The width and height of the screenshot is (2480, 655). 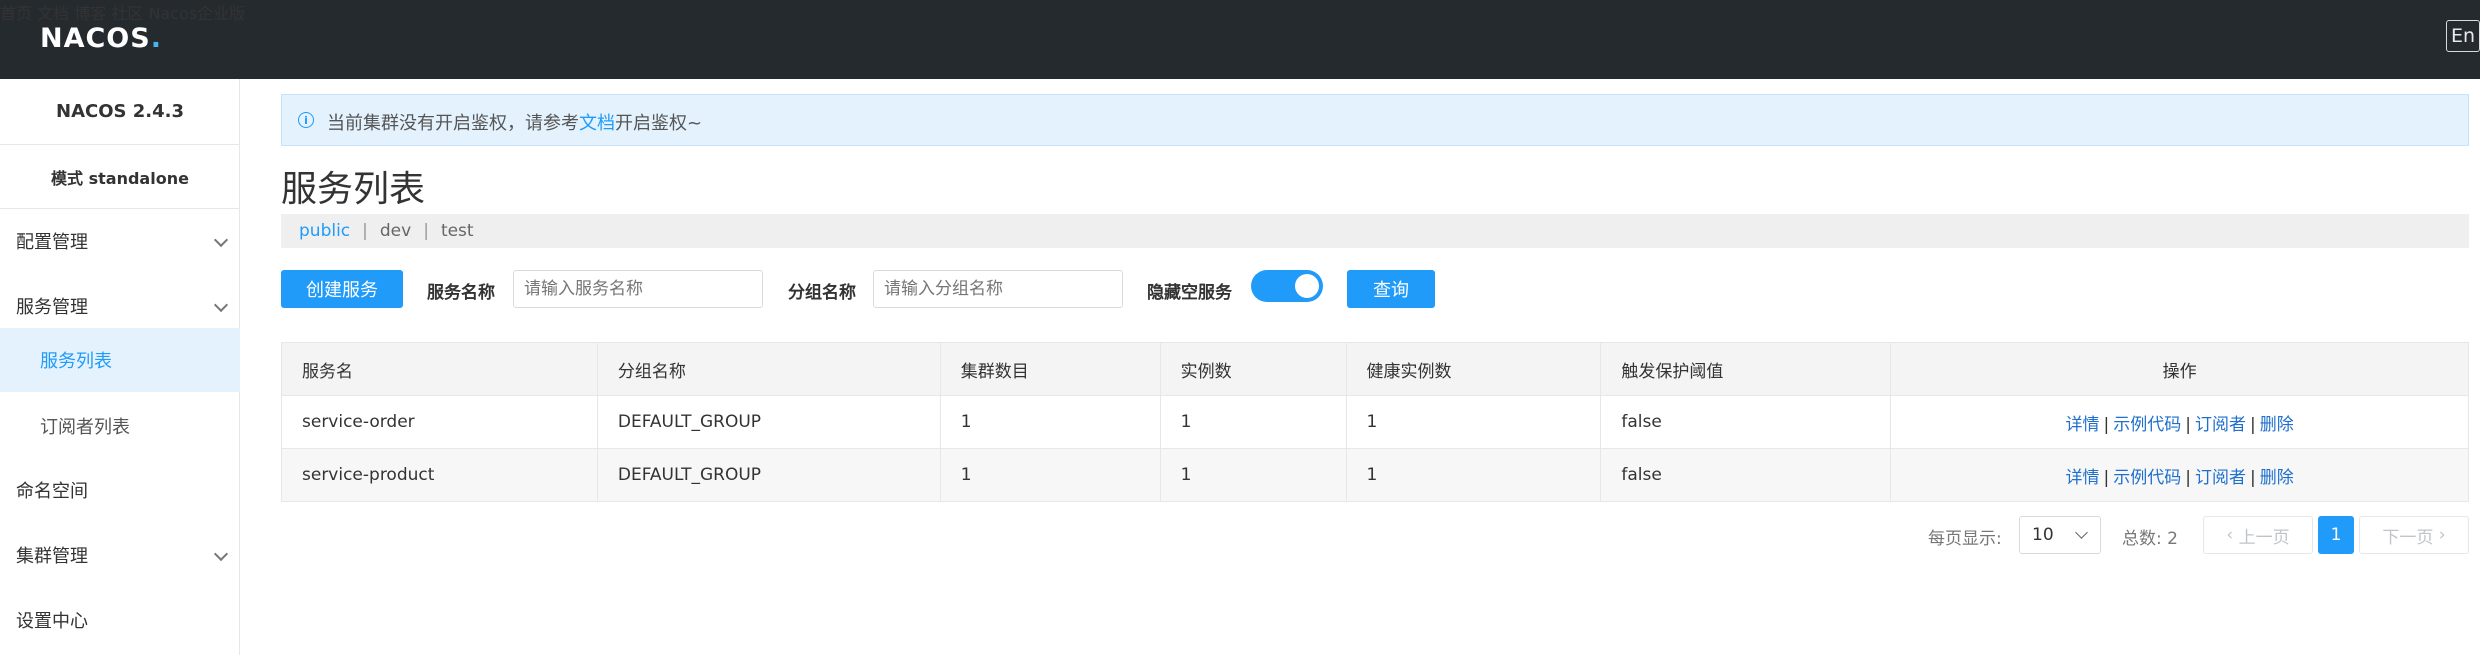 I want to click on page-number-current: 1, so click(x=2336, y=535).